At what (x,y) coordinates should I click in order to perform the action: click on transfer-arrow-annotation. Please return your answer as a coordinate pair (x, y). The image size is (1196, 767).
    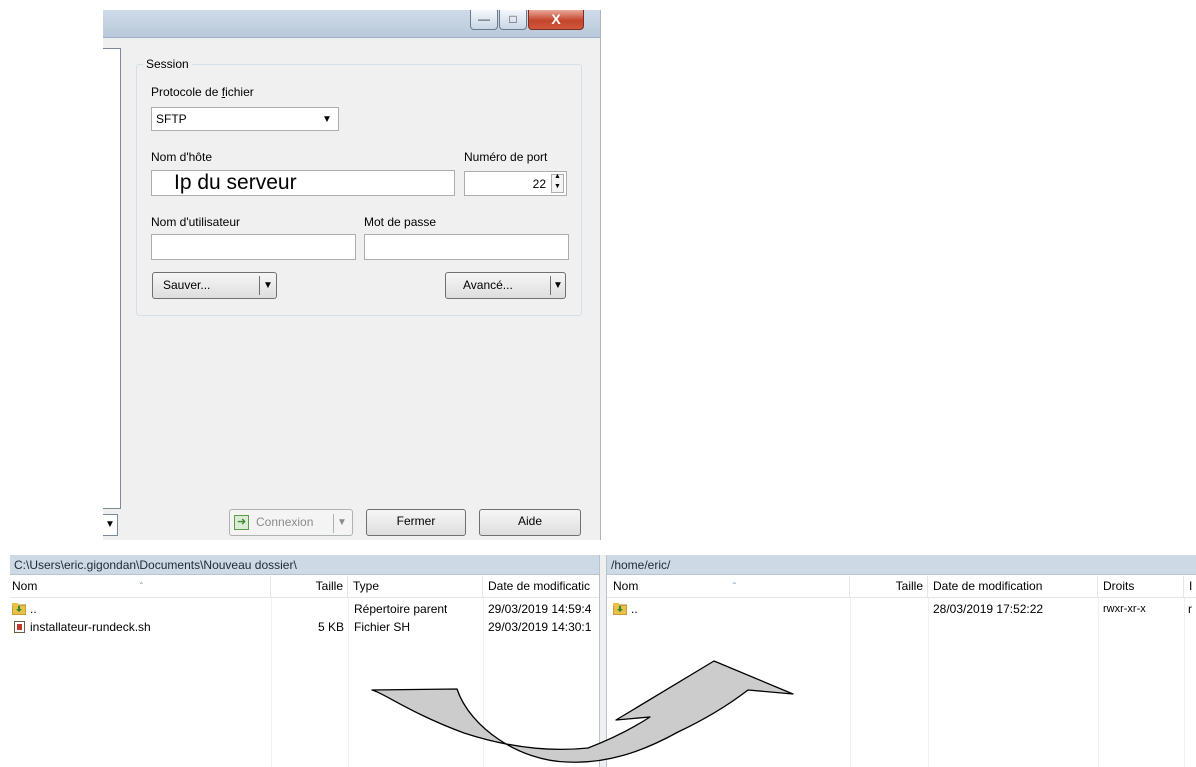
    Looking at the image, I should click on (582, 711).